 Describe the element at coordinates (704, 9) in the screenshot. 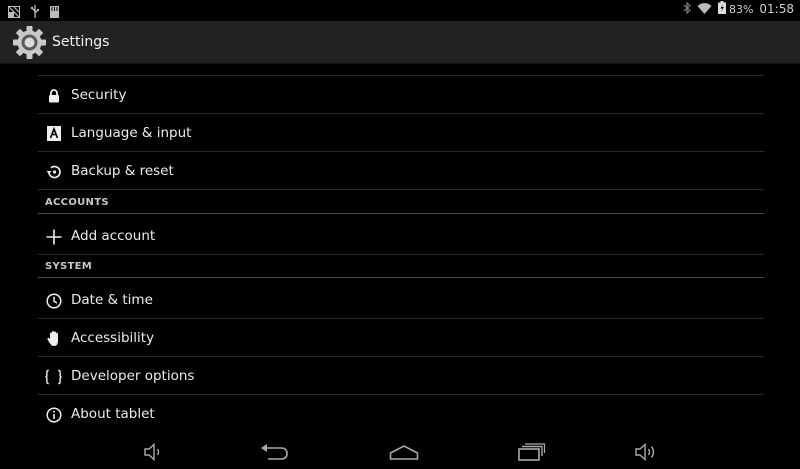

I see `wifi-icon` at that location.